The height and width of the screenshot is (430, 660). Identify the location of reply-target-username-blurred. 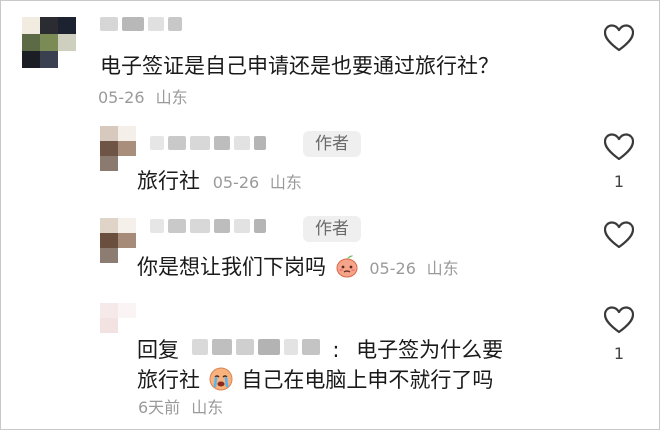
(255, 347).